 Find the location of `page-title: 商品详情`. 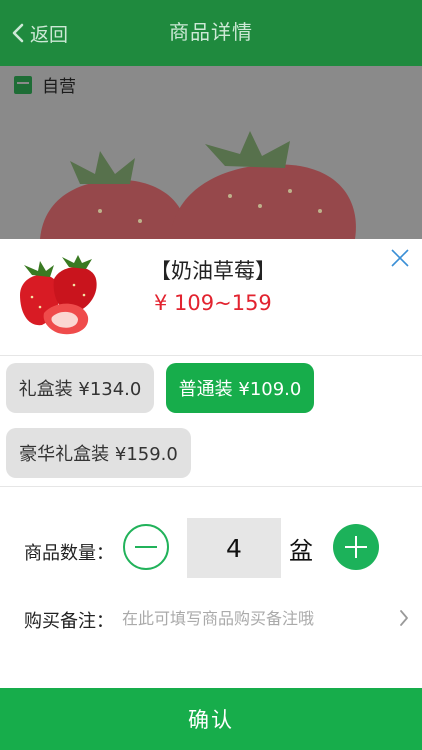

page-title: 商品详情 is located at coordinates (211, 32).